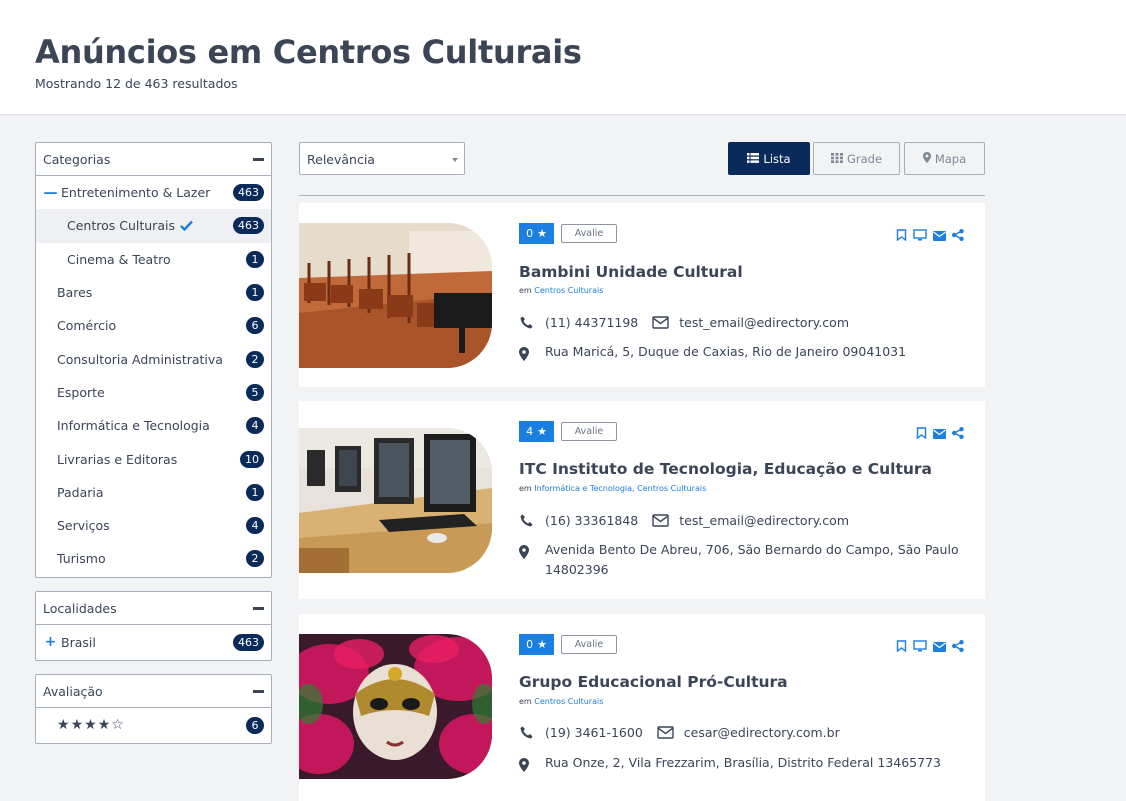 The height and width of the screenshot is (801, 1126). Describe the element at coordinates (73, 691) in the screenshot. I see `rating-panel-title: Avaliação` at that location.